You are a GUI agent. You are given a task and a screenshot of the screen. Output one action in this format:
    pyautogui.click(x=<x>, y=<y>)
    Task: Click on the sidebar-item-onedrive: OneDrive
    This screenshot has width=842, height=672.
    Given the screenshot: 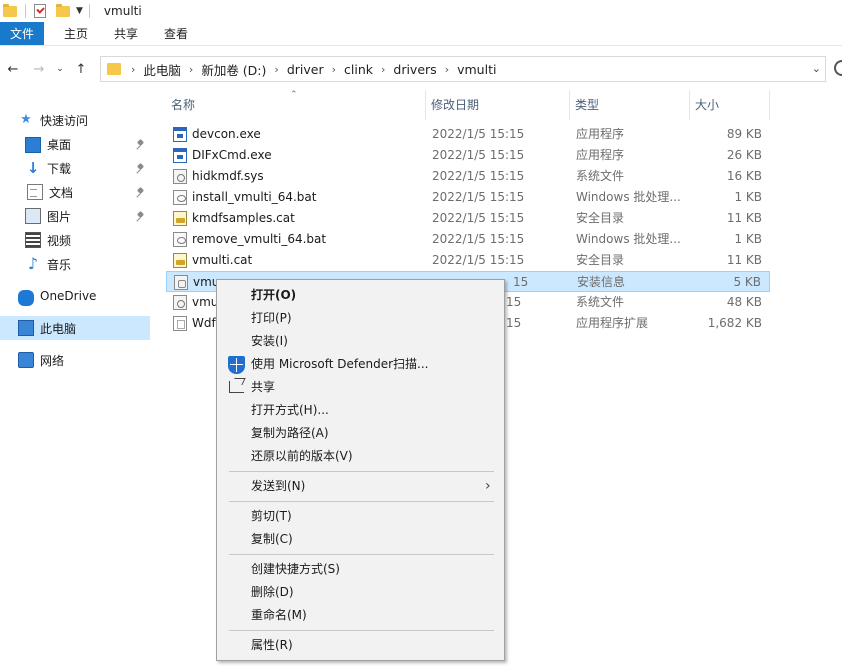 What is the action you would take?
    pyautogui.click(x=57, y=296)
    